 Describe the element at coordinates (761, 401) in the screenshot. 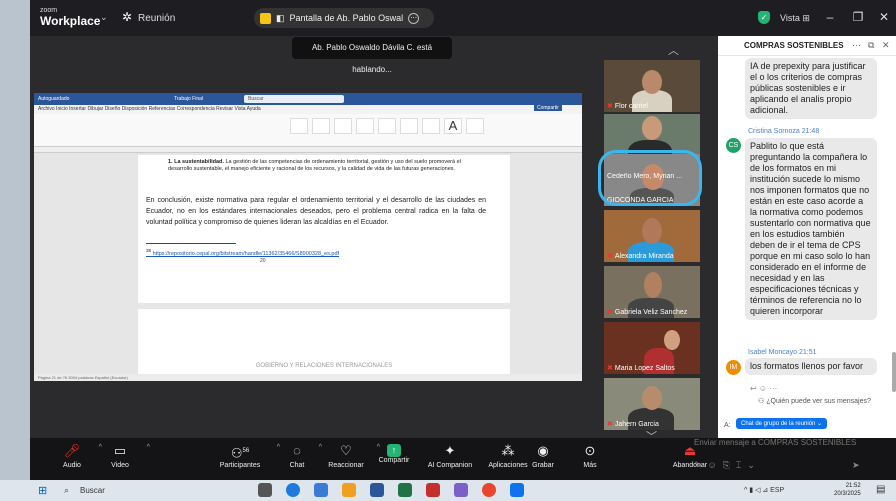

I see `person-icon: ⚇` at that location.